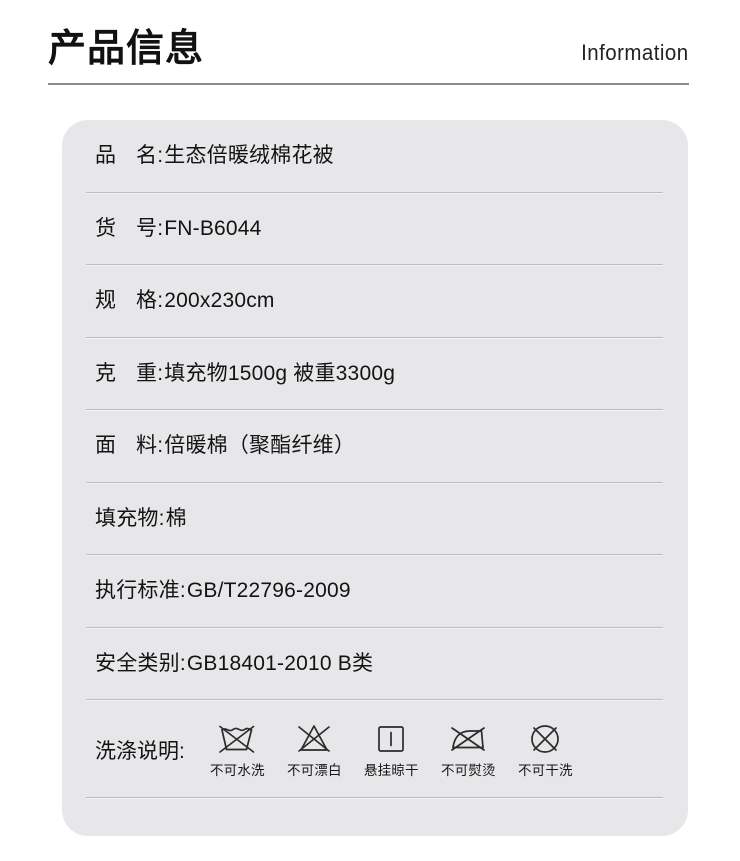  Describe the element at coordinates (391, 738) in the screenshot. I see `line-dry-icon` at that location.